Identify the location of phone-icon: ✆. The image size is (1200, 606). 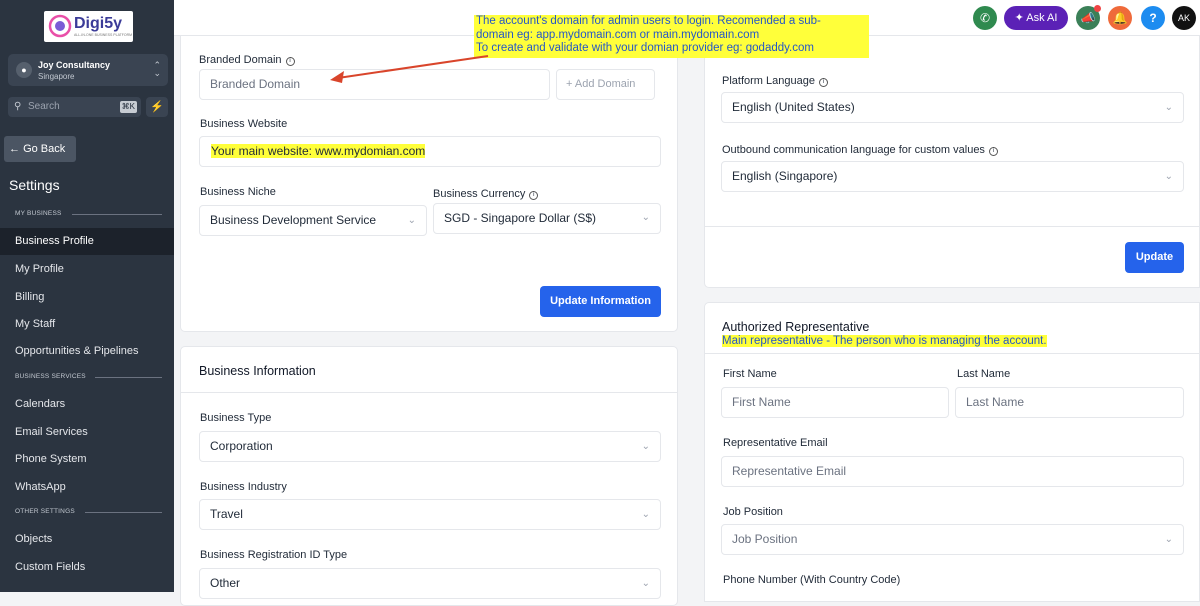
(985, 18).